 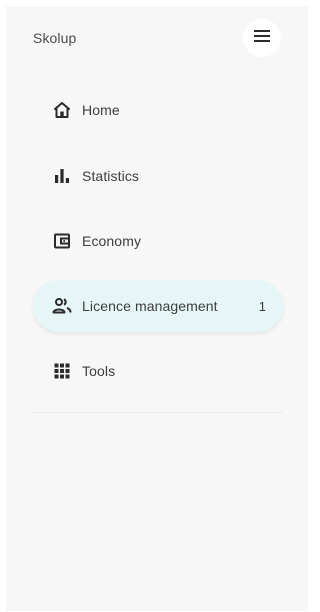 I want to click on brand-name: Skolup, so click(x=55, y=38).